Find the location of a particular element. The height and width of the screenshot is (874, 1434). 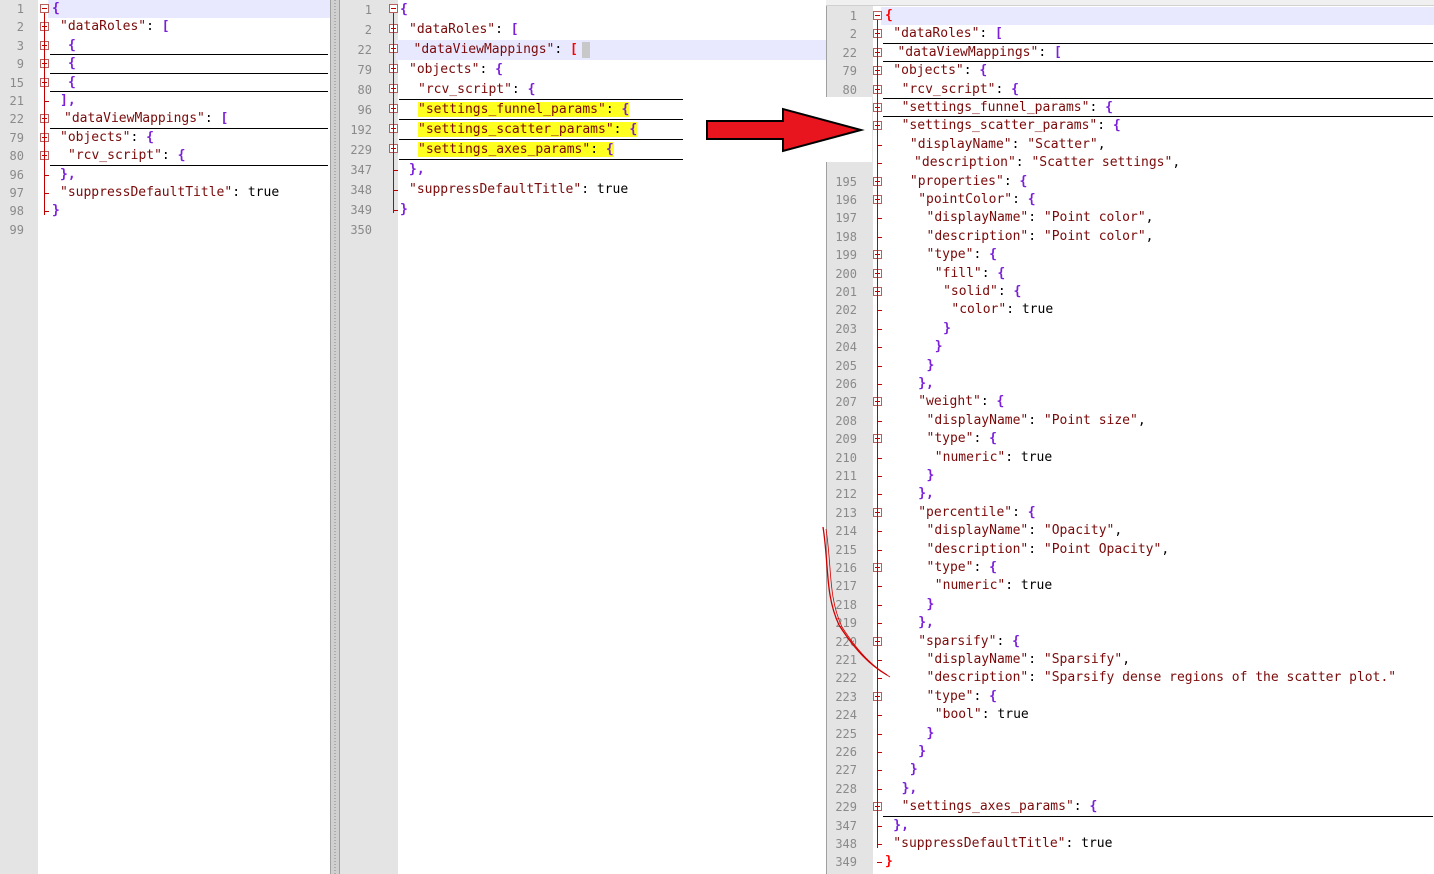

code-line: 3{ is located at coordinates (165, 46).